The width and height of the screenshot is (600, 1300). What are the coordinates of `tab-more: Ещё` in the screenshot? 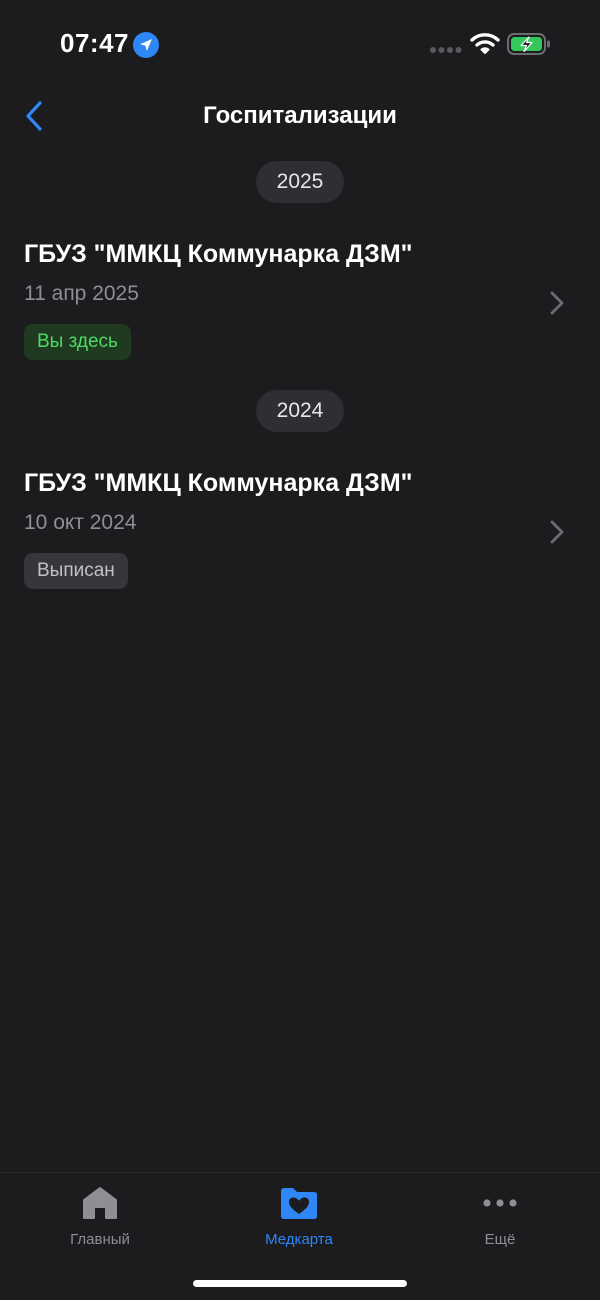 It's located at (500, 1220).